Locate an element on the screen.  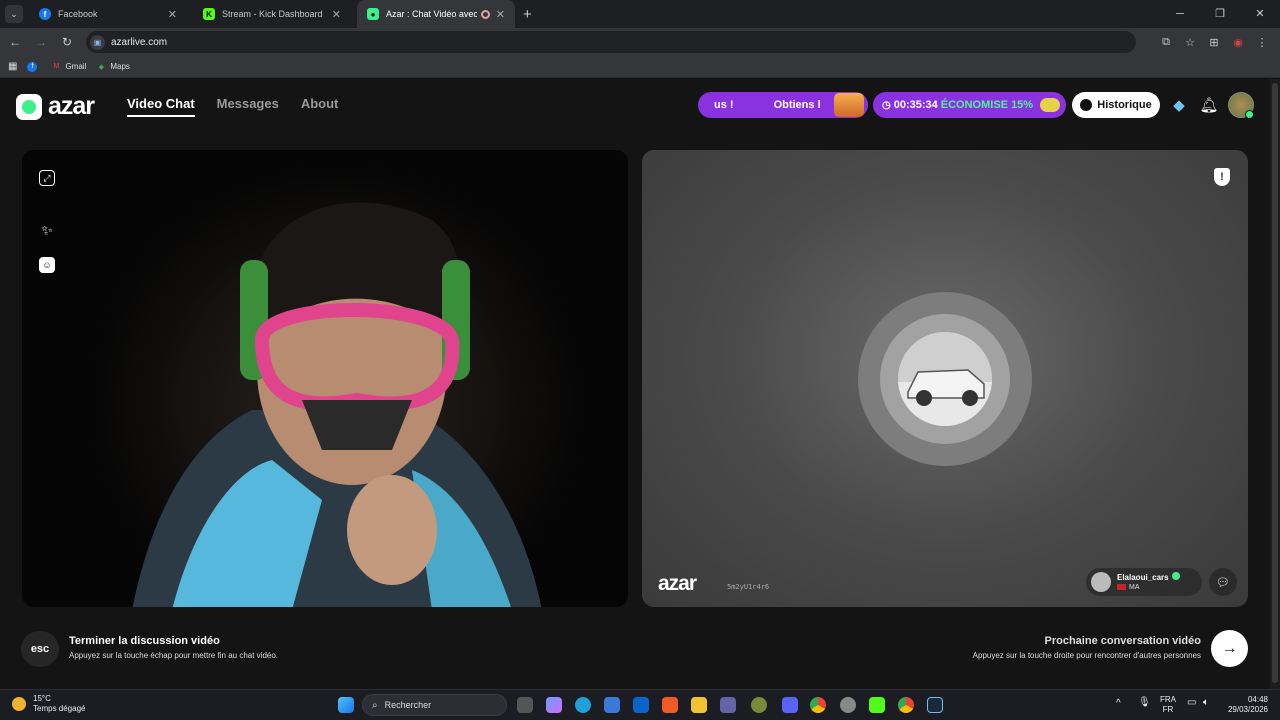
face-filter-icon: ☺ is located at coordinates (47, 265).